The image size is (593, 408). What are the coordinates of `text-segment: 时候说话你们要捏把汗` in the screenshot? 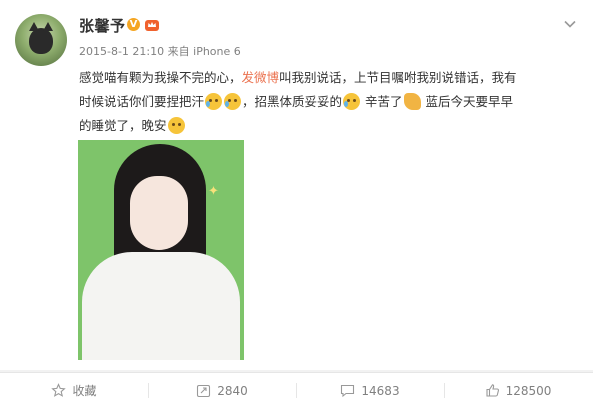 It's located at (142, 101).